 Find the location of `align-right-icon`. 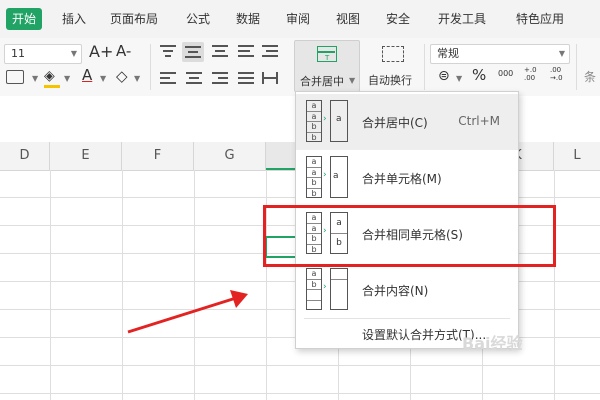

align-right-icon is located at coordinates (220, 78).